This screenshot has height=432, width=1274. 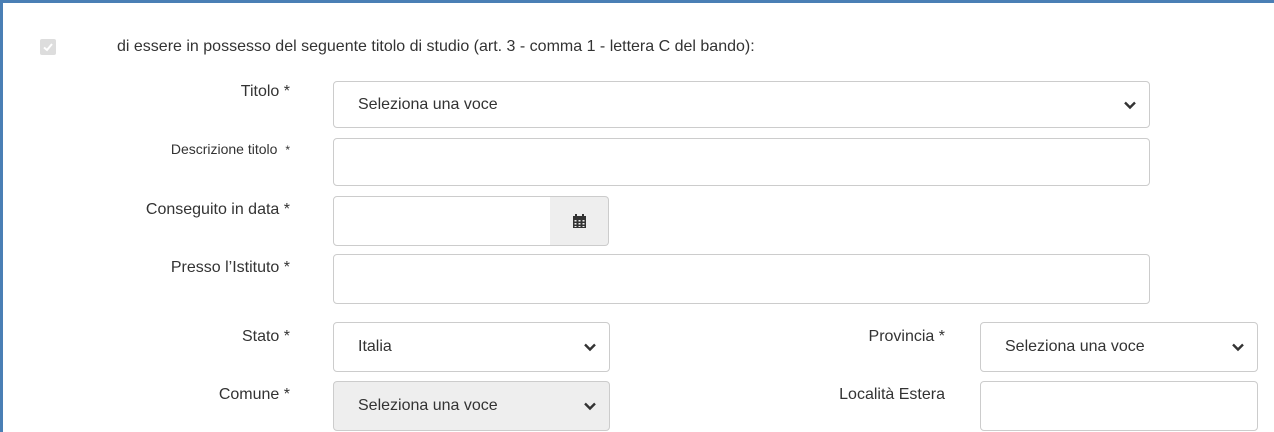 What do you see at coordinates (217, 209) in the screenshot?
I see `data-label: Conseguito in data *` at bounding box center [217, 209].